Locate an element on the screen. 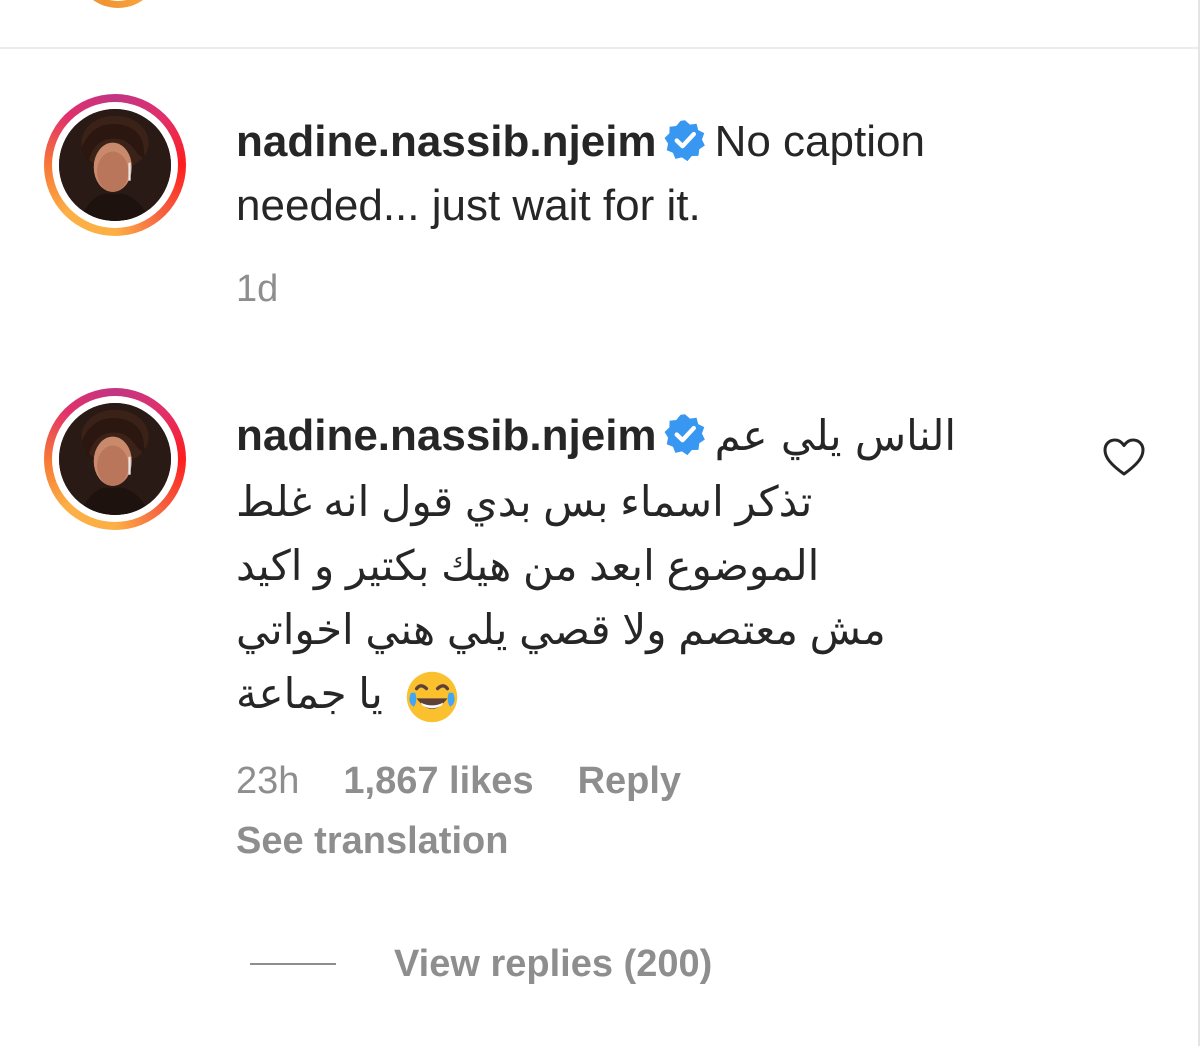  translation-row: See translation is located at coordinates (372, 841).